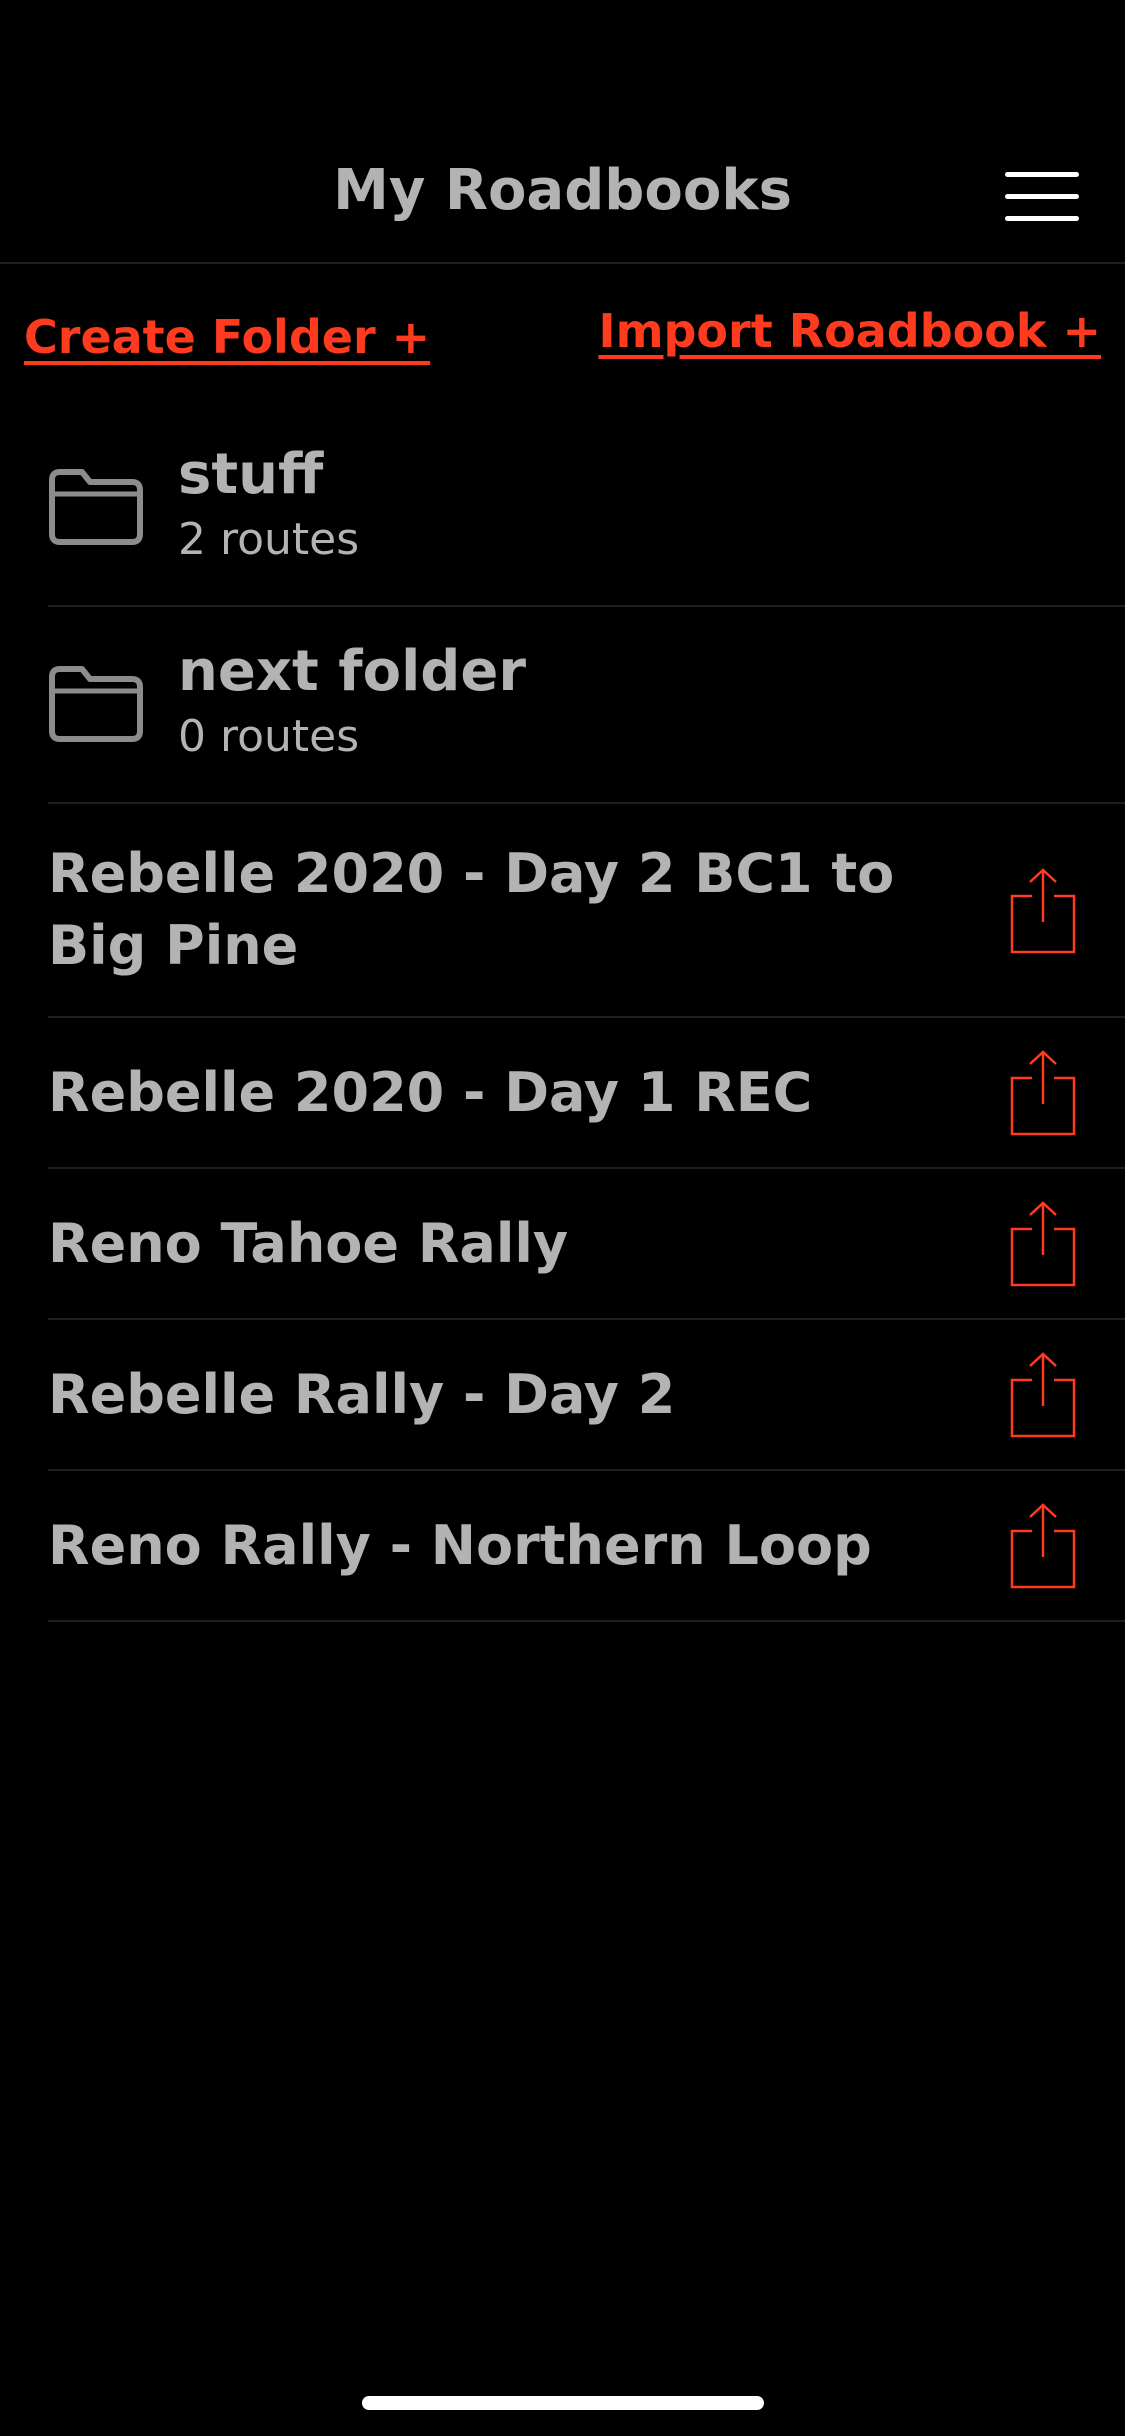  Describe the element at coordinates (269, 736) in the screenshot. I see `folder-route-count: 0 routes` at that location.